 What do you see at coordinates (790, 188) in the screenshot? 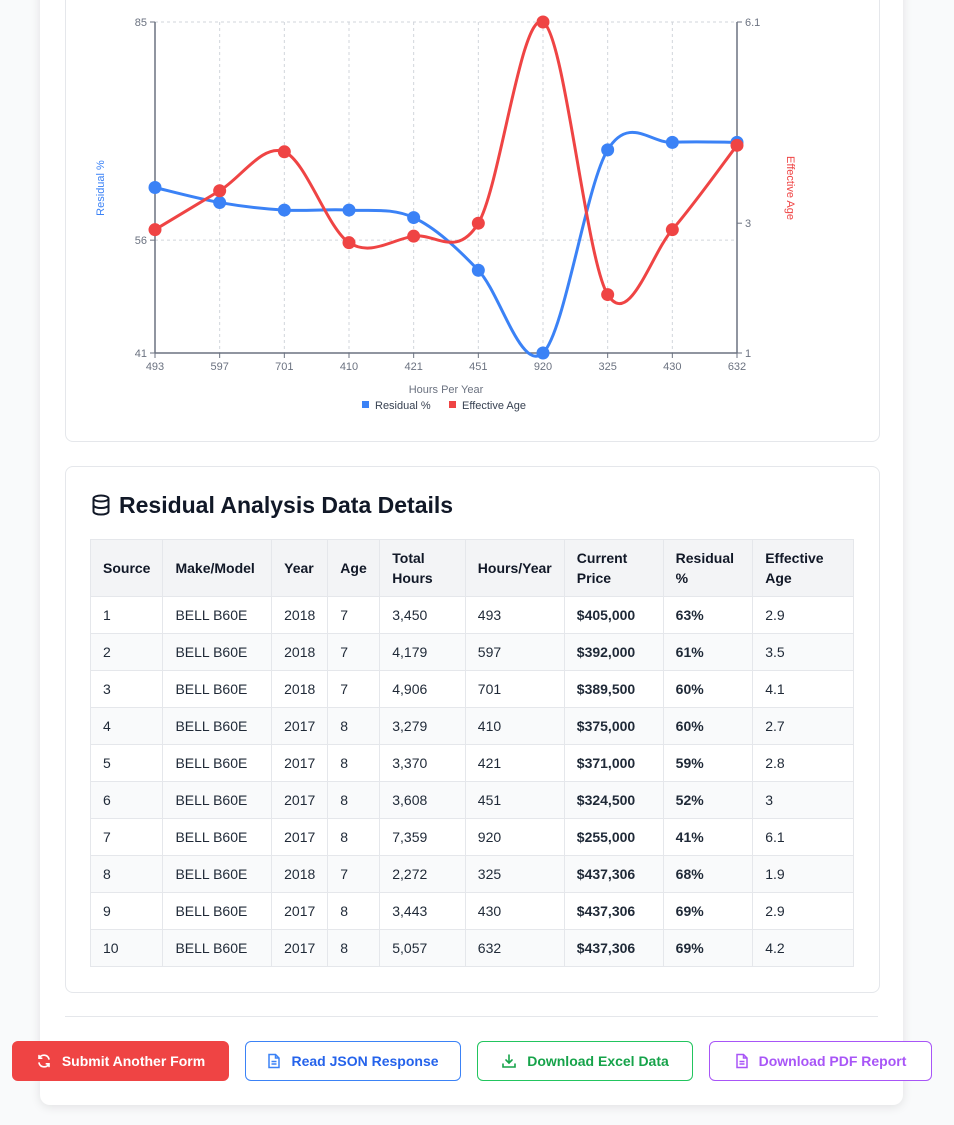
I see `y2-axis-title: Effective Age` at bounding box center [790, 188].